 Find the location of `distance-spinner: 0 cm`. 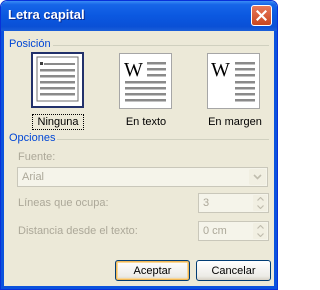

distance-spinner: 0 cm is located at coordinates (233, 231).